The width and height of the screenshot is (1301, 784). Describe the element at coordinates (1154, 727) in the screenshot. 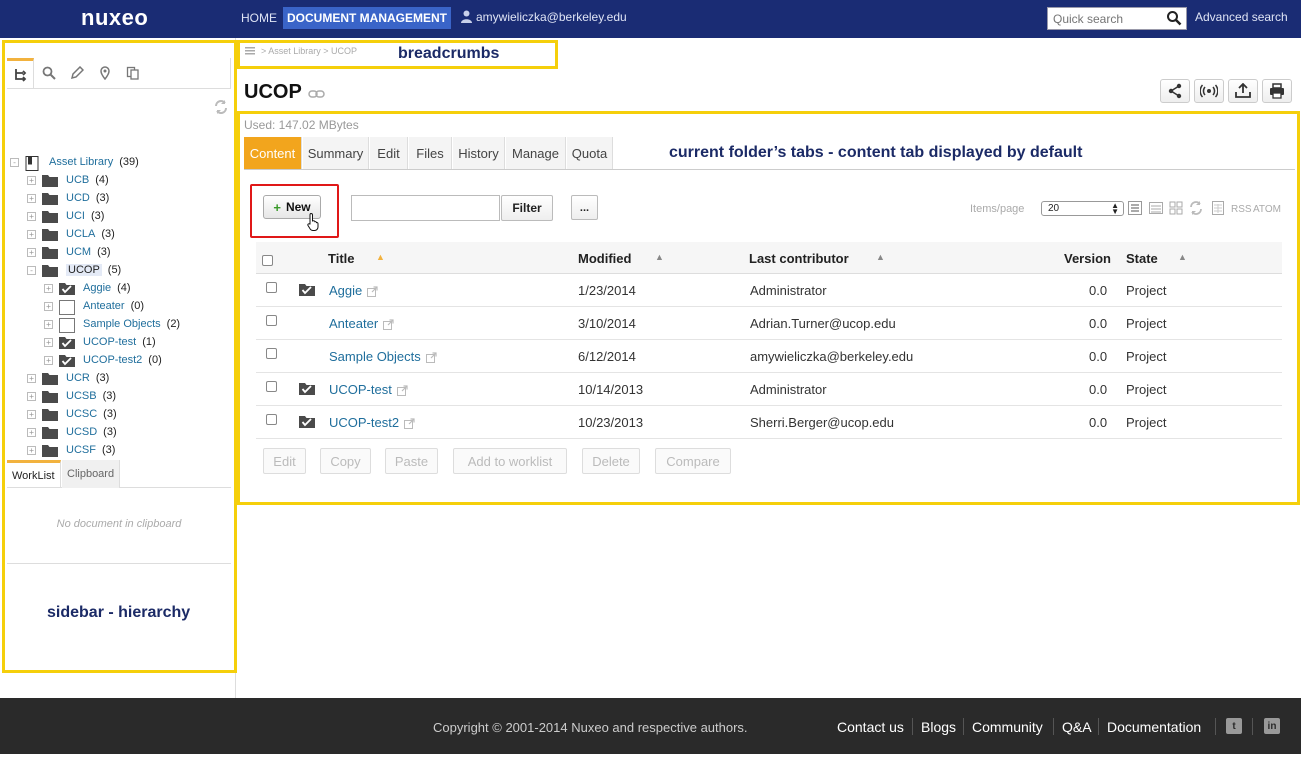

I see `footer-link-documentation: Documentation` at that location.